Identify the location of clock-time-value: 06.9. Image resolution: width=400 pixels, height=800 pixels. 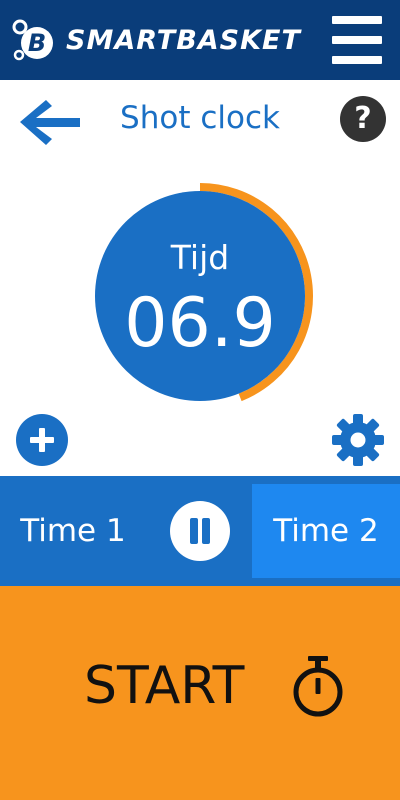
(200, 323).